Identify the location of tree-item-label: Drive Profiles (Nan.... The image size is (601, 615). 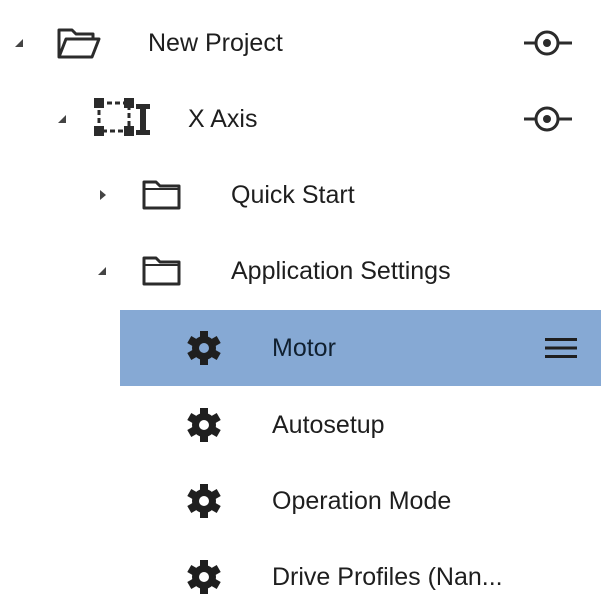
(387, 576).